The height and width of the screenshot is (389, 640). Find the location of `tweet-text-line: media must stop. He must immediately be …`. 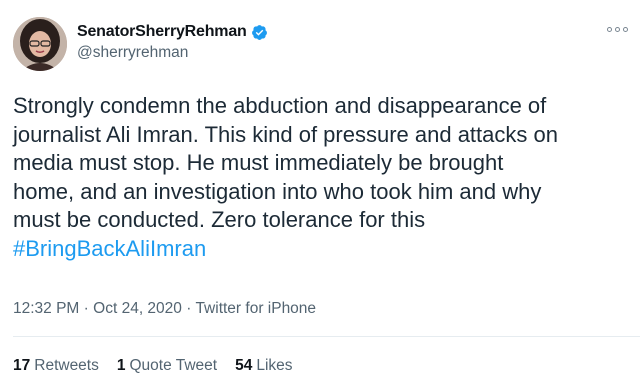

tweet-text-line: media must stop. He must immediately be … is located at coordinates (258, 162).